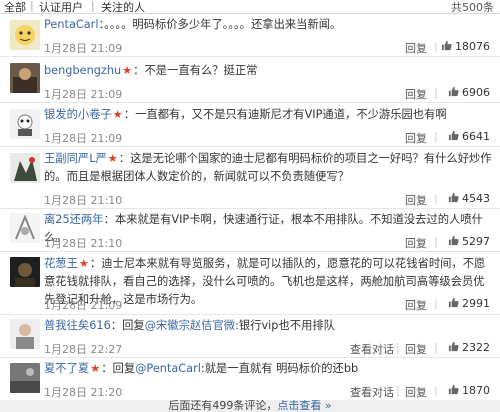 The height and width of the screenshot is (412, 500). Describe the element at coordinates (168, 368) in the screenshot. I see `mention-link: @PentaCarl` at that location.